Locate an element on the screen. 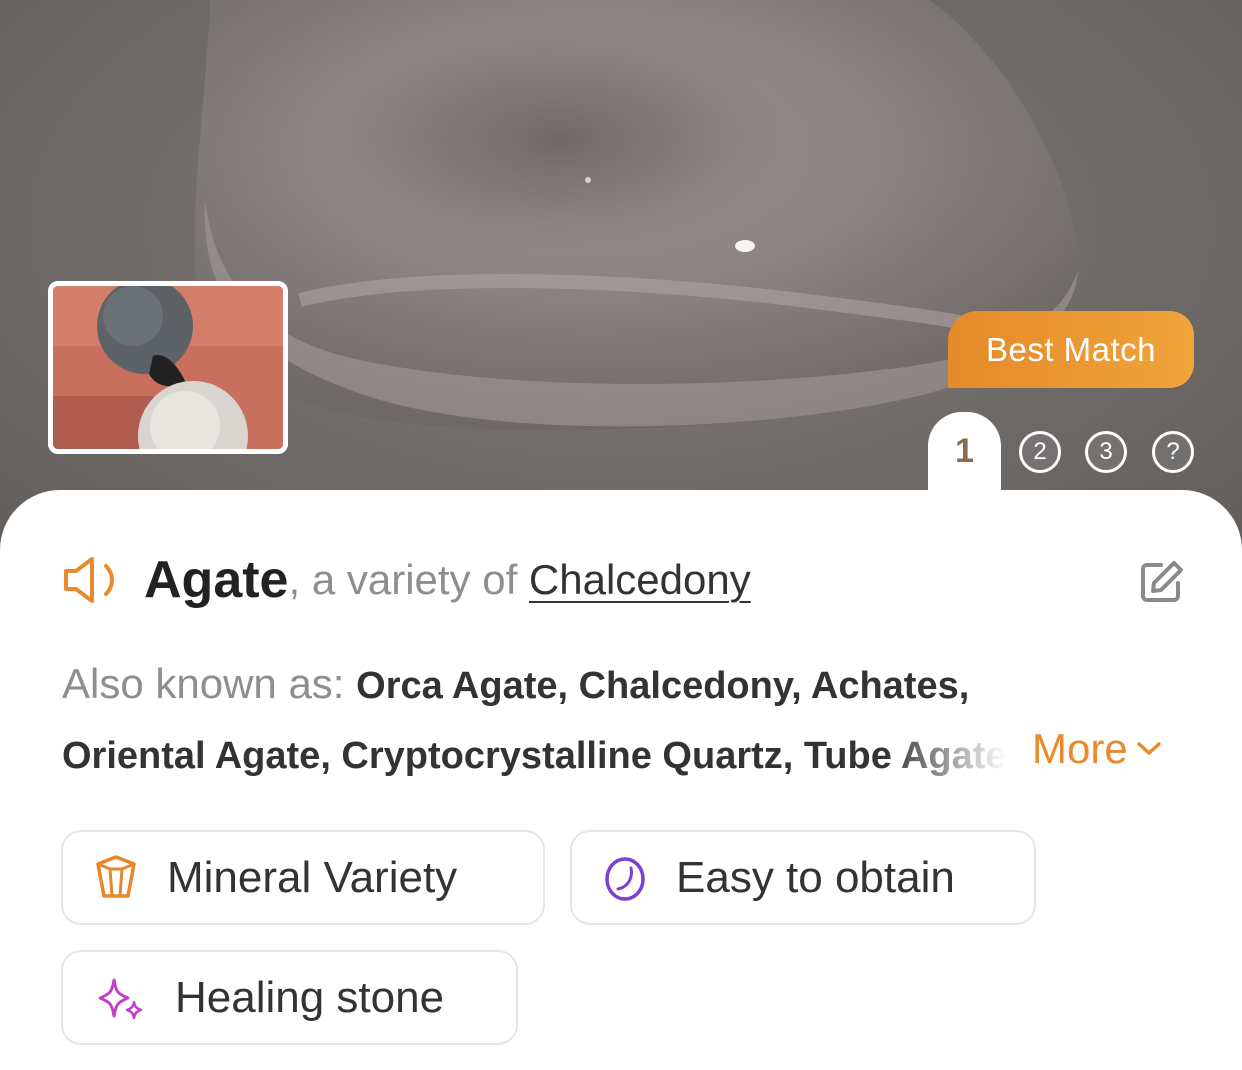  crystal-icon is located at coordinates (116, 876).